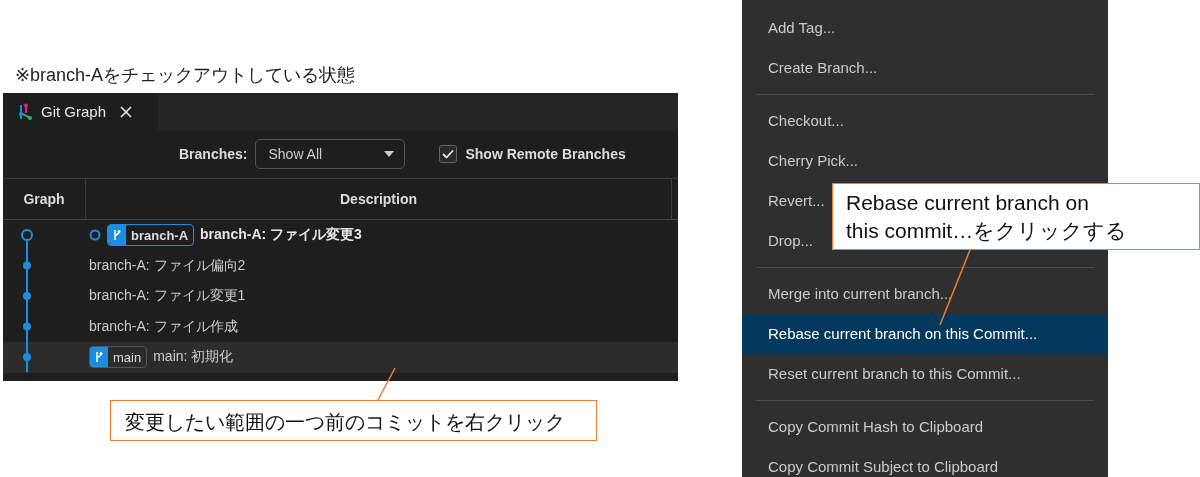 The image size is (1200, 477). What do you see at coordinates (281, 235) in the screenshot?
I see `commit-message: branch-A: ファイル変更3` at bounding box center [281, 235].